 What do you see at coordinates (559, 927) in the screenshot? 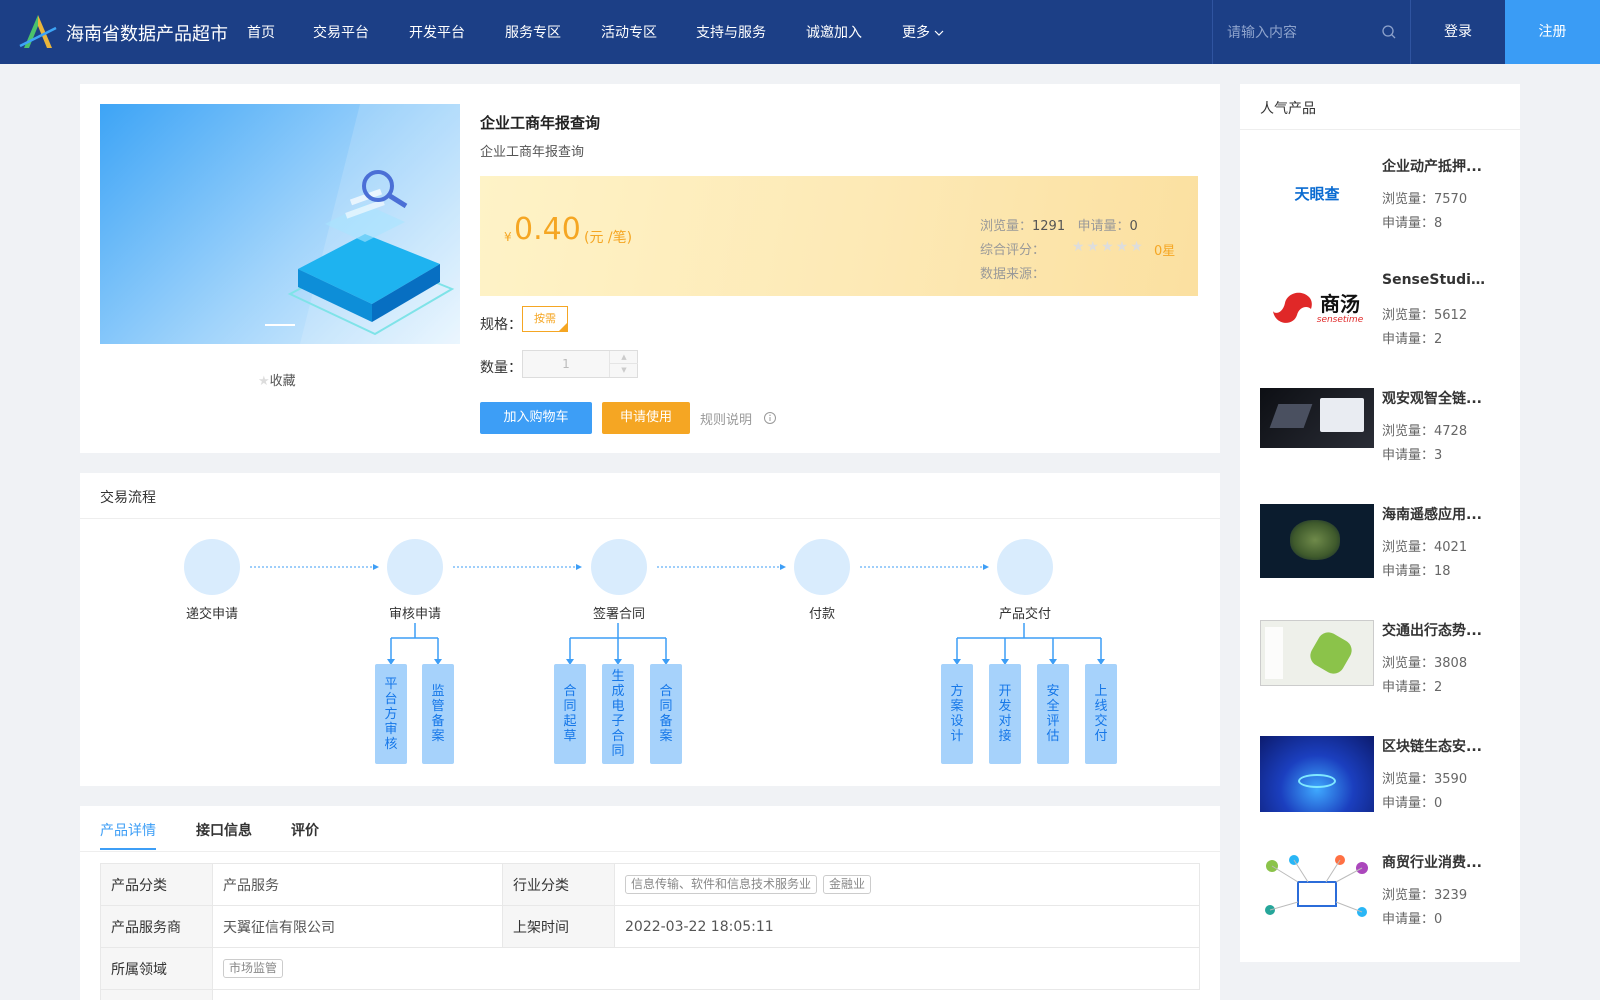
I see `label-listed-time: 上架时间` at bounding box center [559, 927].